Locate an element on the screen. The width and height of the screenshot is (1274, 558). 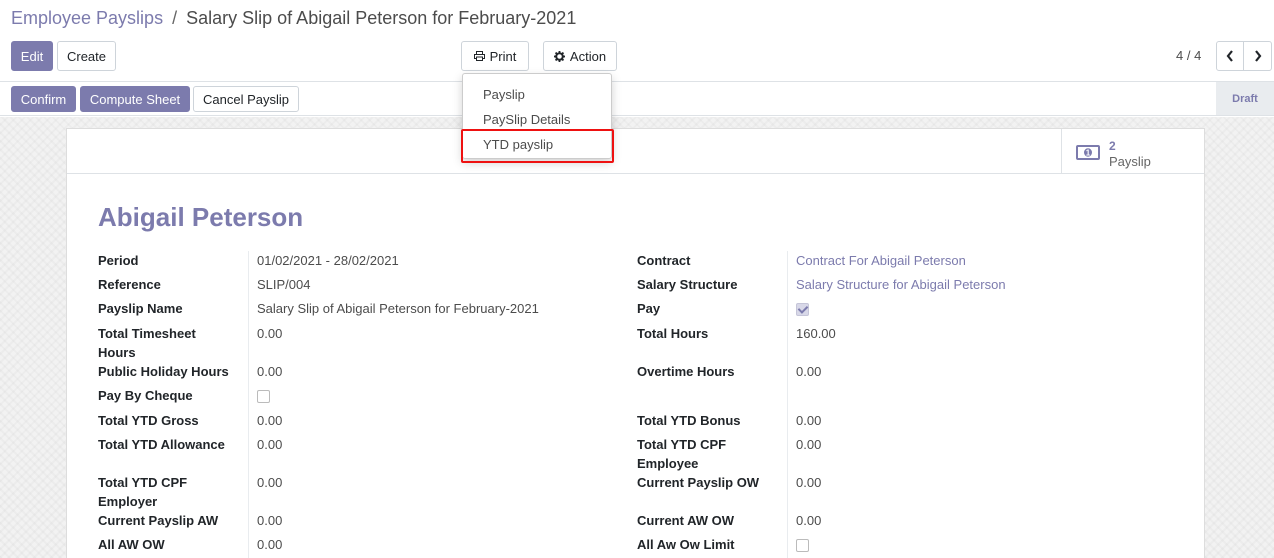
field-value-public-holiday-hours: 0.00 is located at coordinates (269, 371).